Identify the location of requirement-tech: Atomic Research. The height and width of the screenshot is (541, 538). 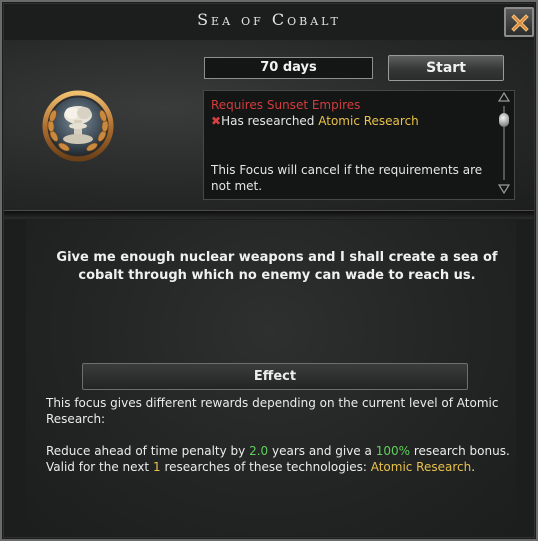
(368, 121).